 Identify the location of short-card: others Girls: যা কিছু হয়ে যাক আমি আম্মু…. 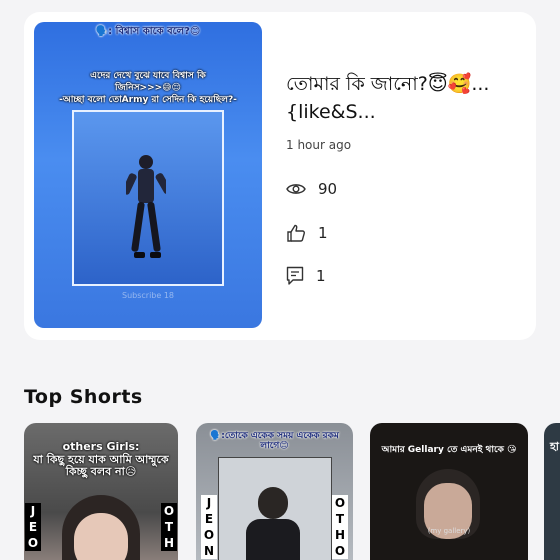
(101, 491).